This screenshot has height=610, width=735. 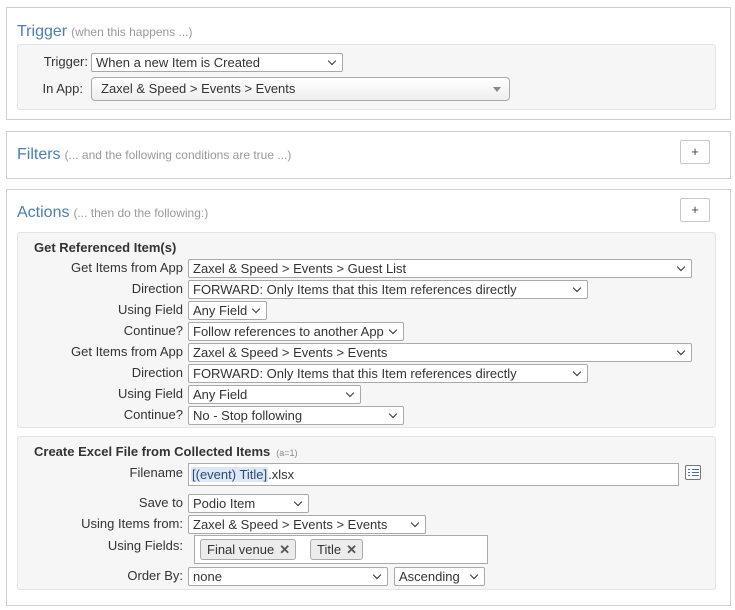 What do you see at coordinates (440, 268) in the screenshot?
I see `get-items-select-1: Zaxel & Speed > Events > Guest List` at bounding box center [440, 268].